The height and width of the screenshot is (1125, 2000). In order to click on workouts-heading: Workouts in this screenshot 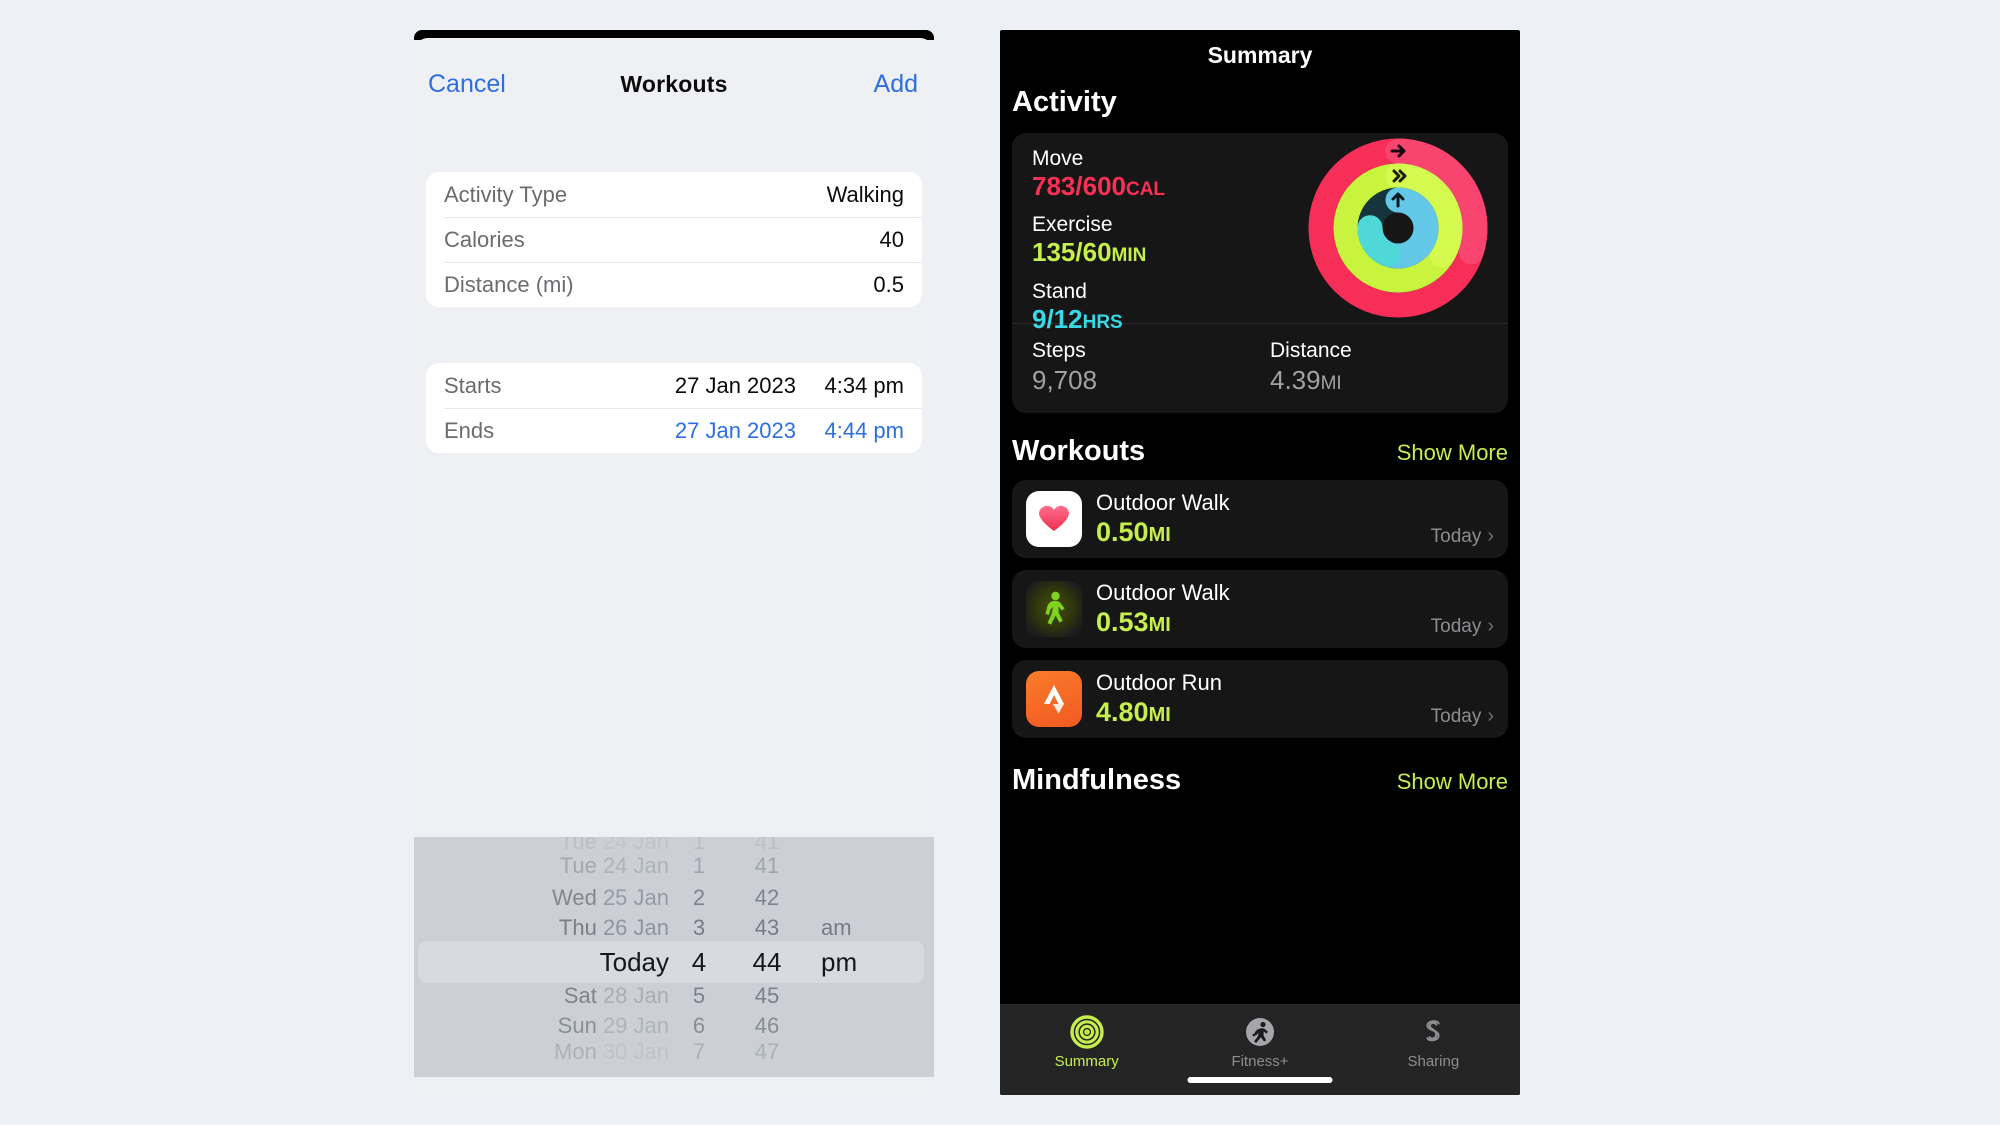, I will do `click(1079, 450)`.